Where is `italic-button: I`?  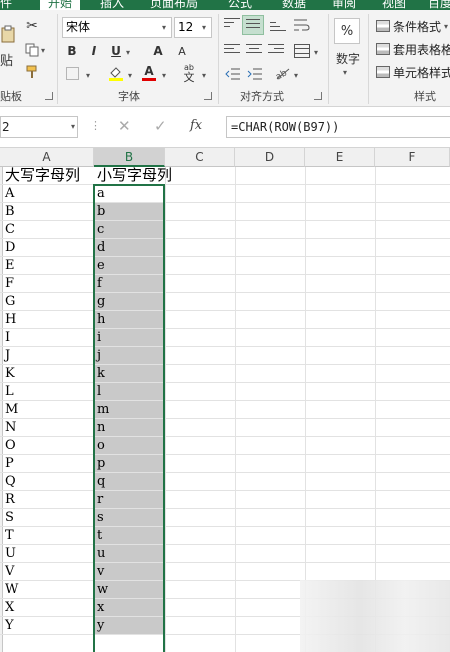
italic-button: I is located at coordinates (94, 51).